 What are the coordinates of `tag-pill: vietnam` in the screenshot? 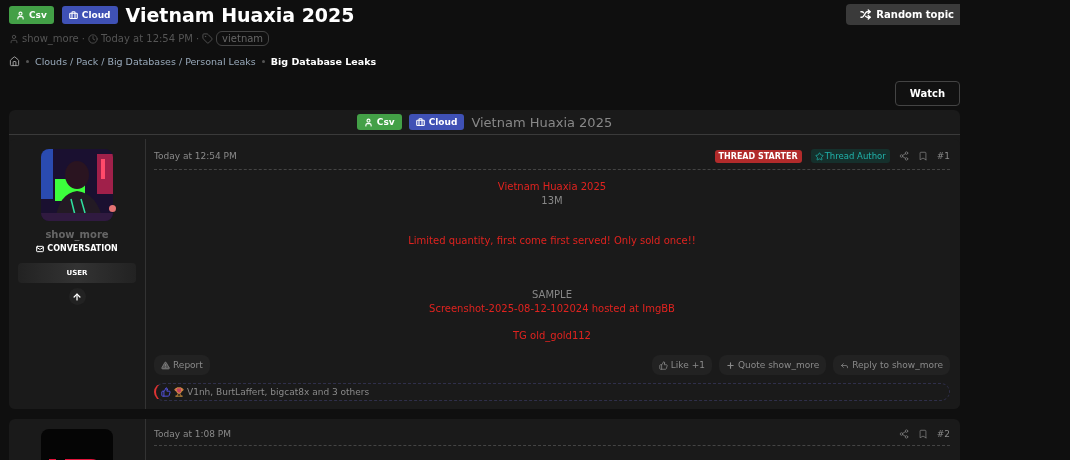 It's located at (243, 38).